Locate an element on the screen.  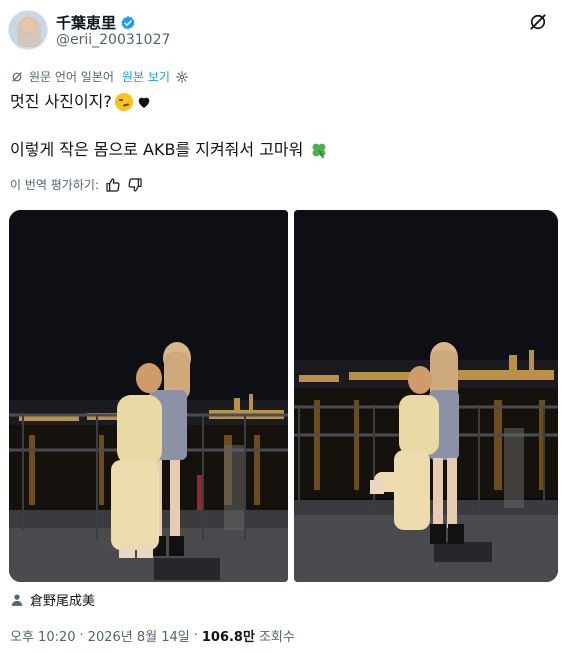
author-handle: @erii_20031027 is located at coordinates (113, 40).